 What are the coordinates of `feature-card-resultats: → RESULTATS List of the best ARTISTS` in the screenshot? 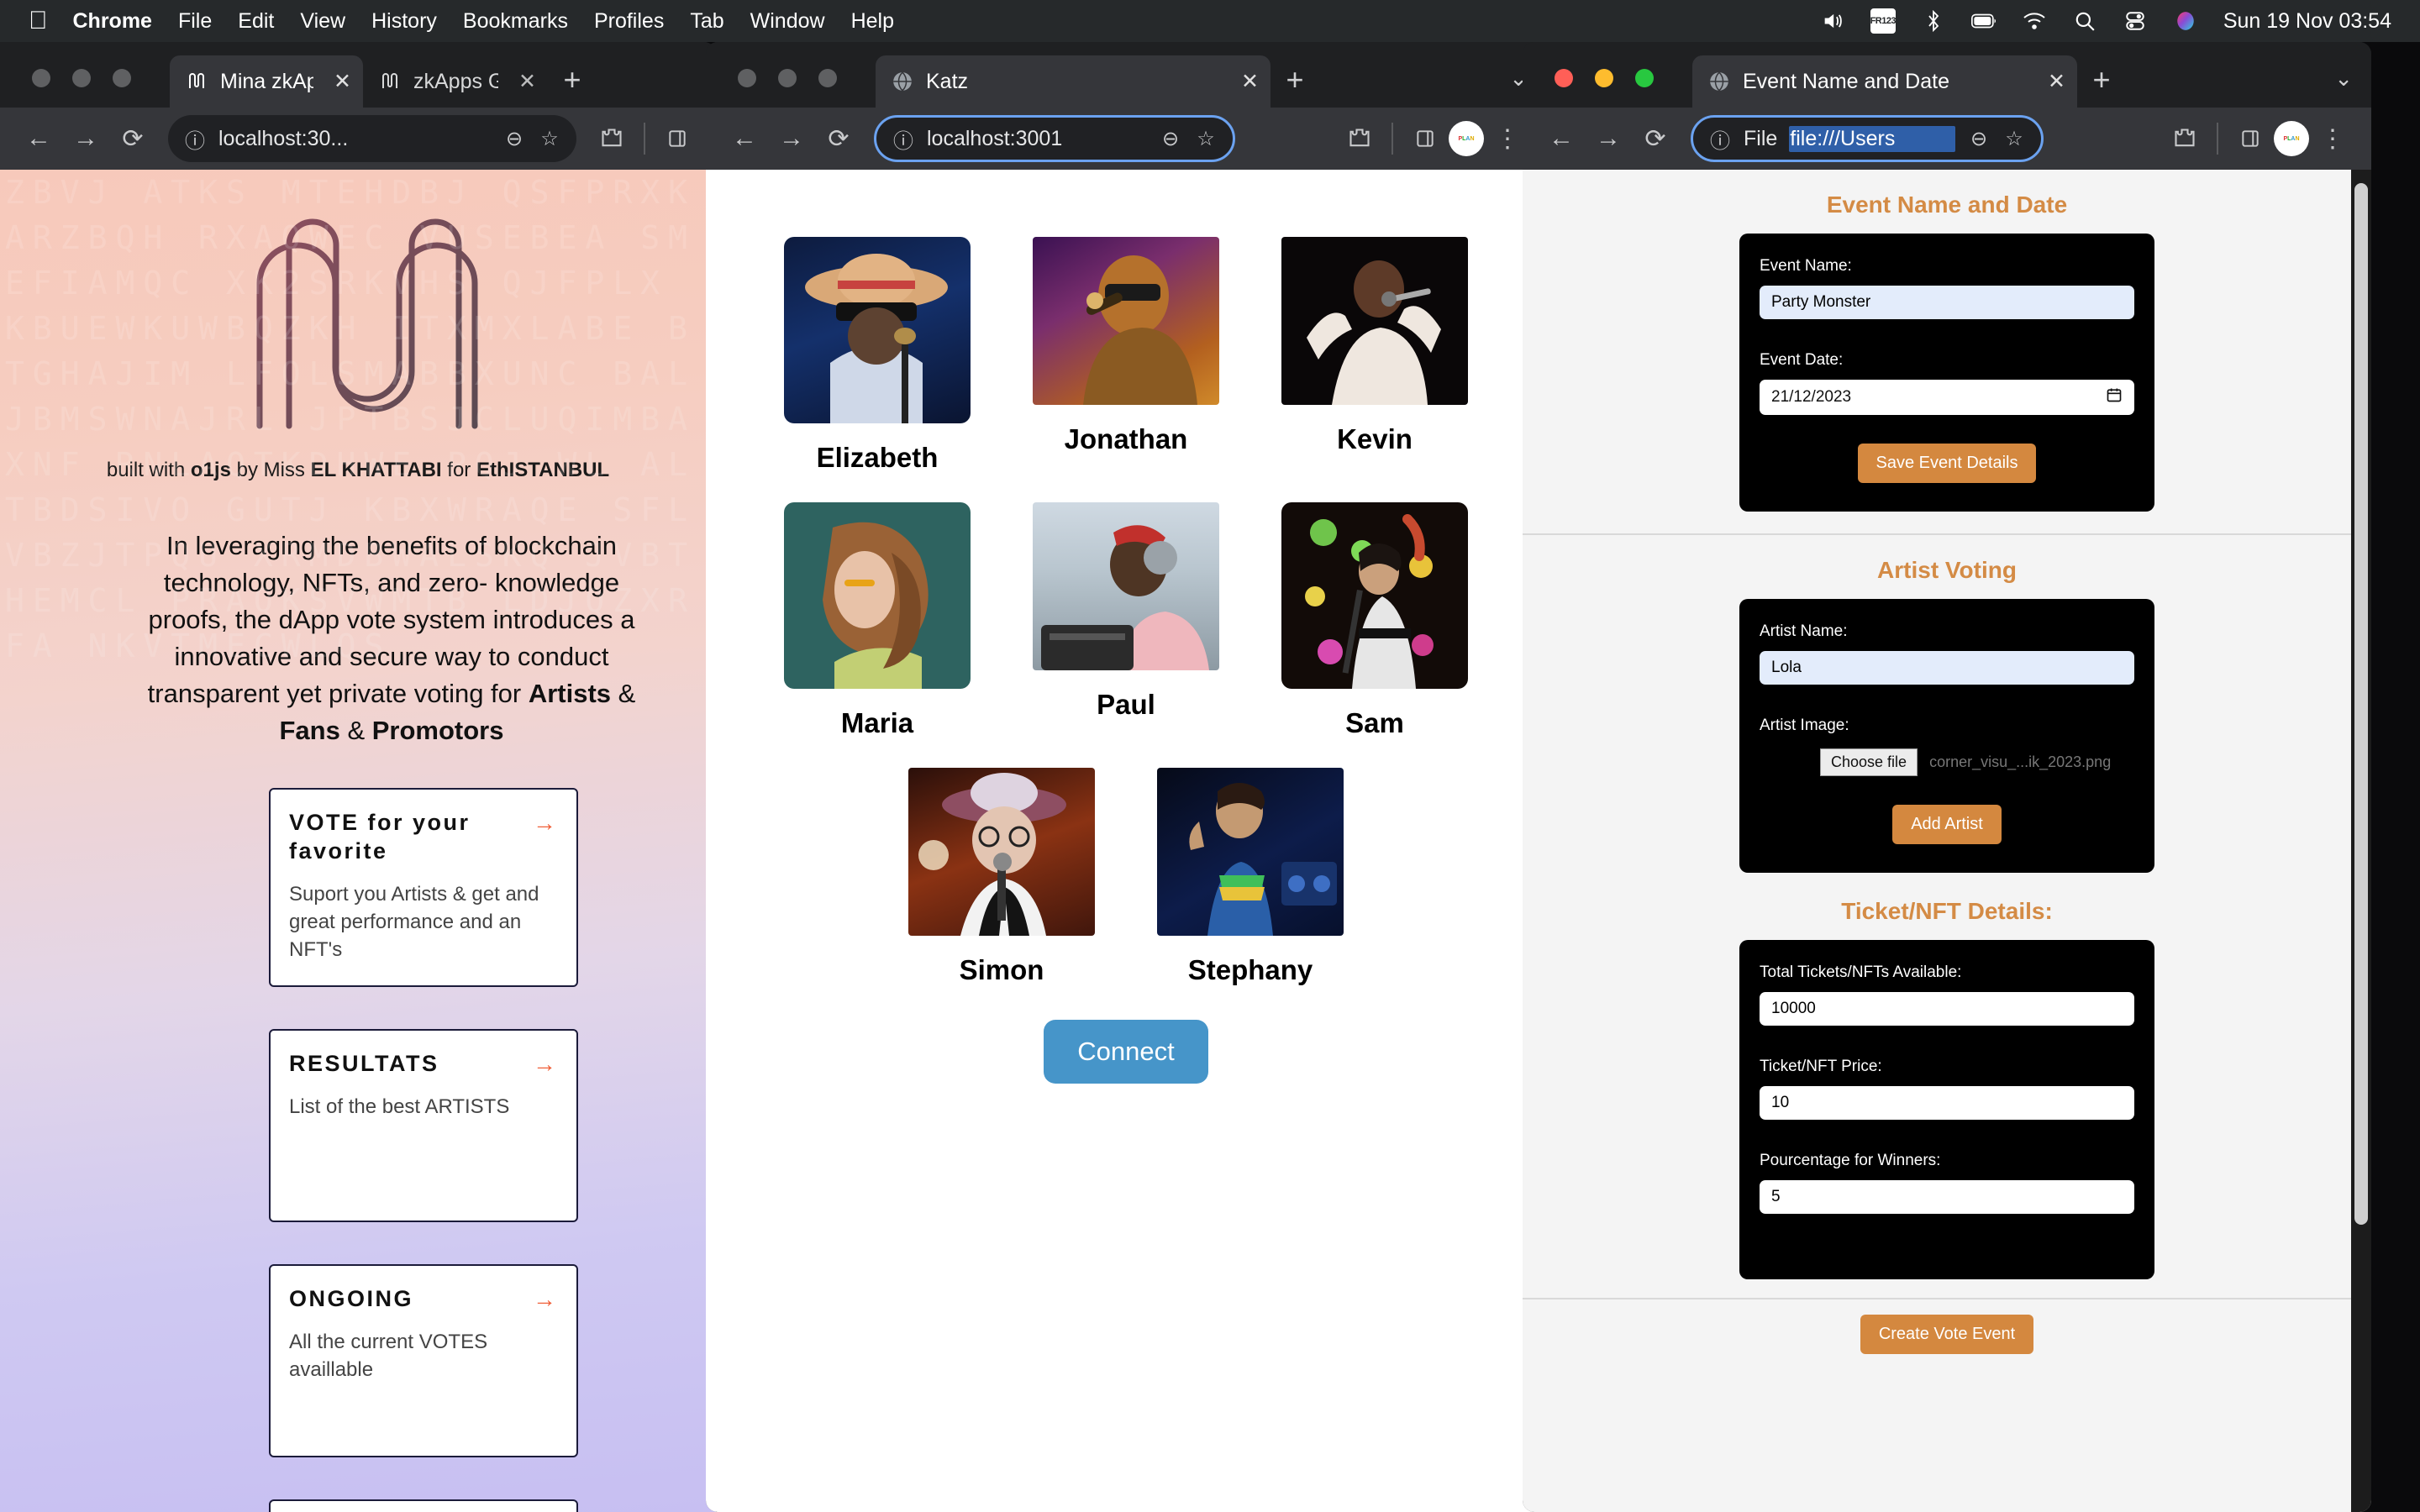 It's located at (431, 1130).